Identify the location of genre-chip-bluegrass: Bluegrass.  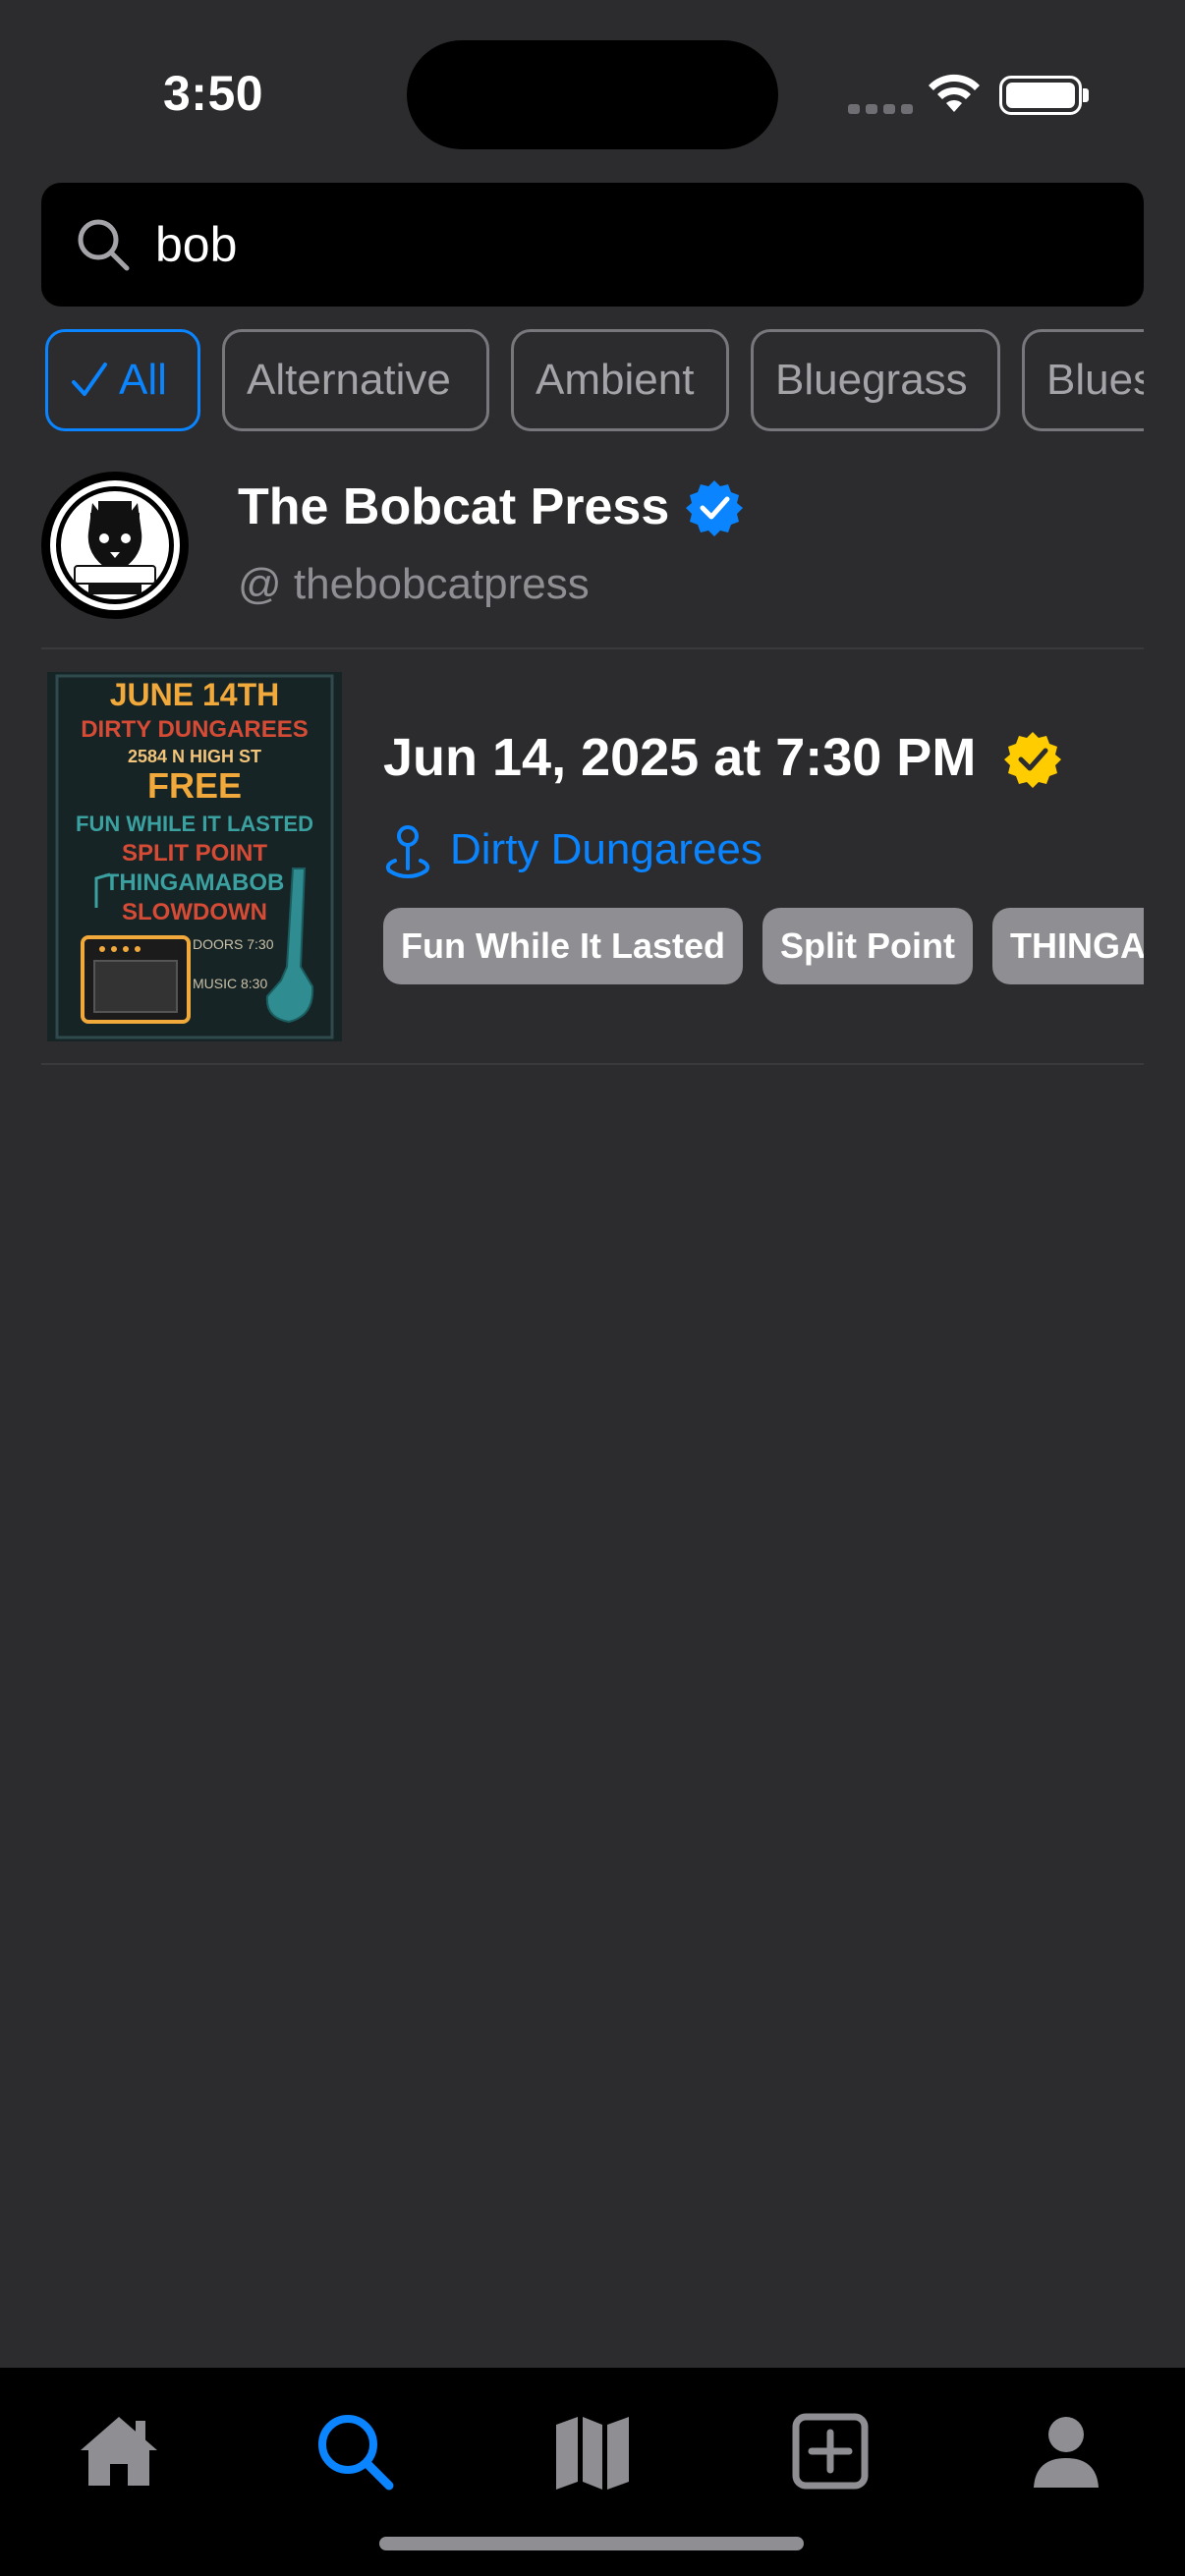
(876, 380).